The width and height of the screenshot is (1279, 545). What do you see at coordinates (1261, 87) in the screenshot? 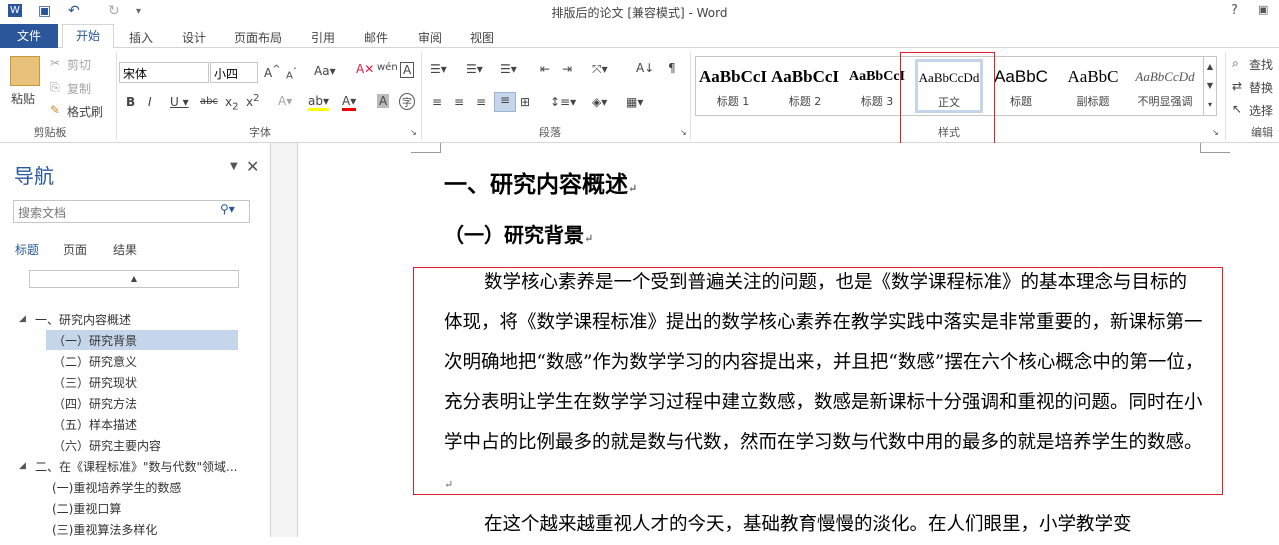
I see `replace-button: 替换` at bounding box center [1261, 87].